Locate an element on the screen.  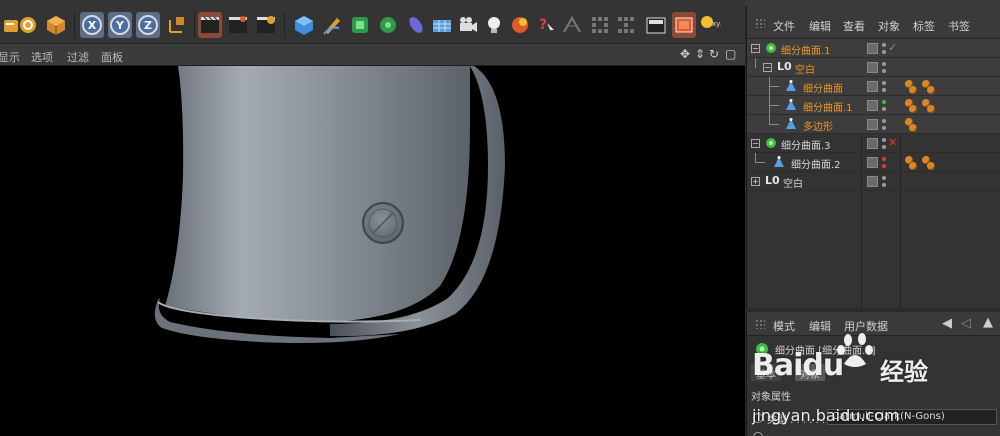
deformer-icon is located at coordinates (416, 25).